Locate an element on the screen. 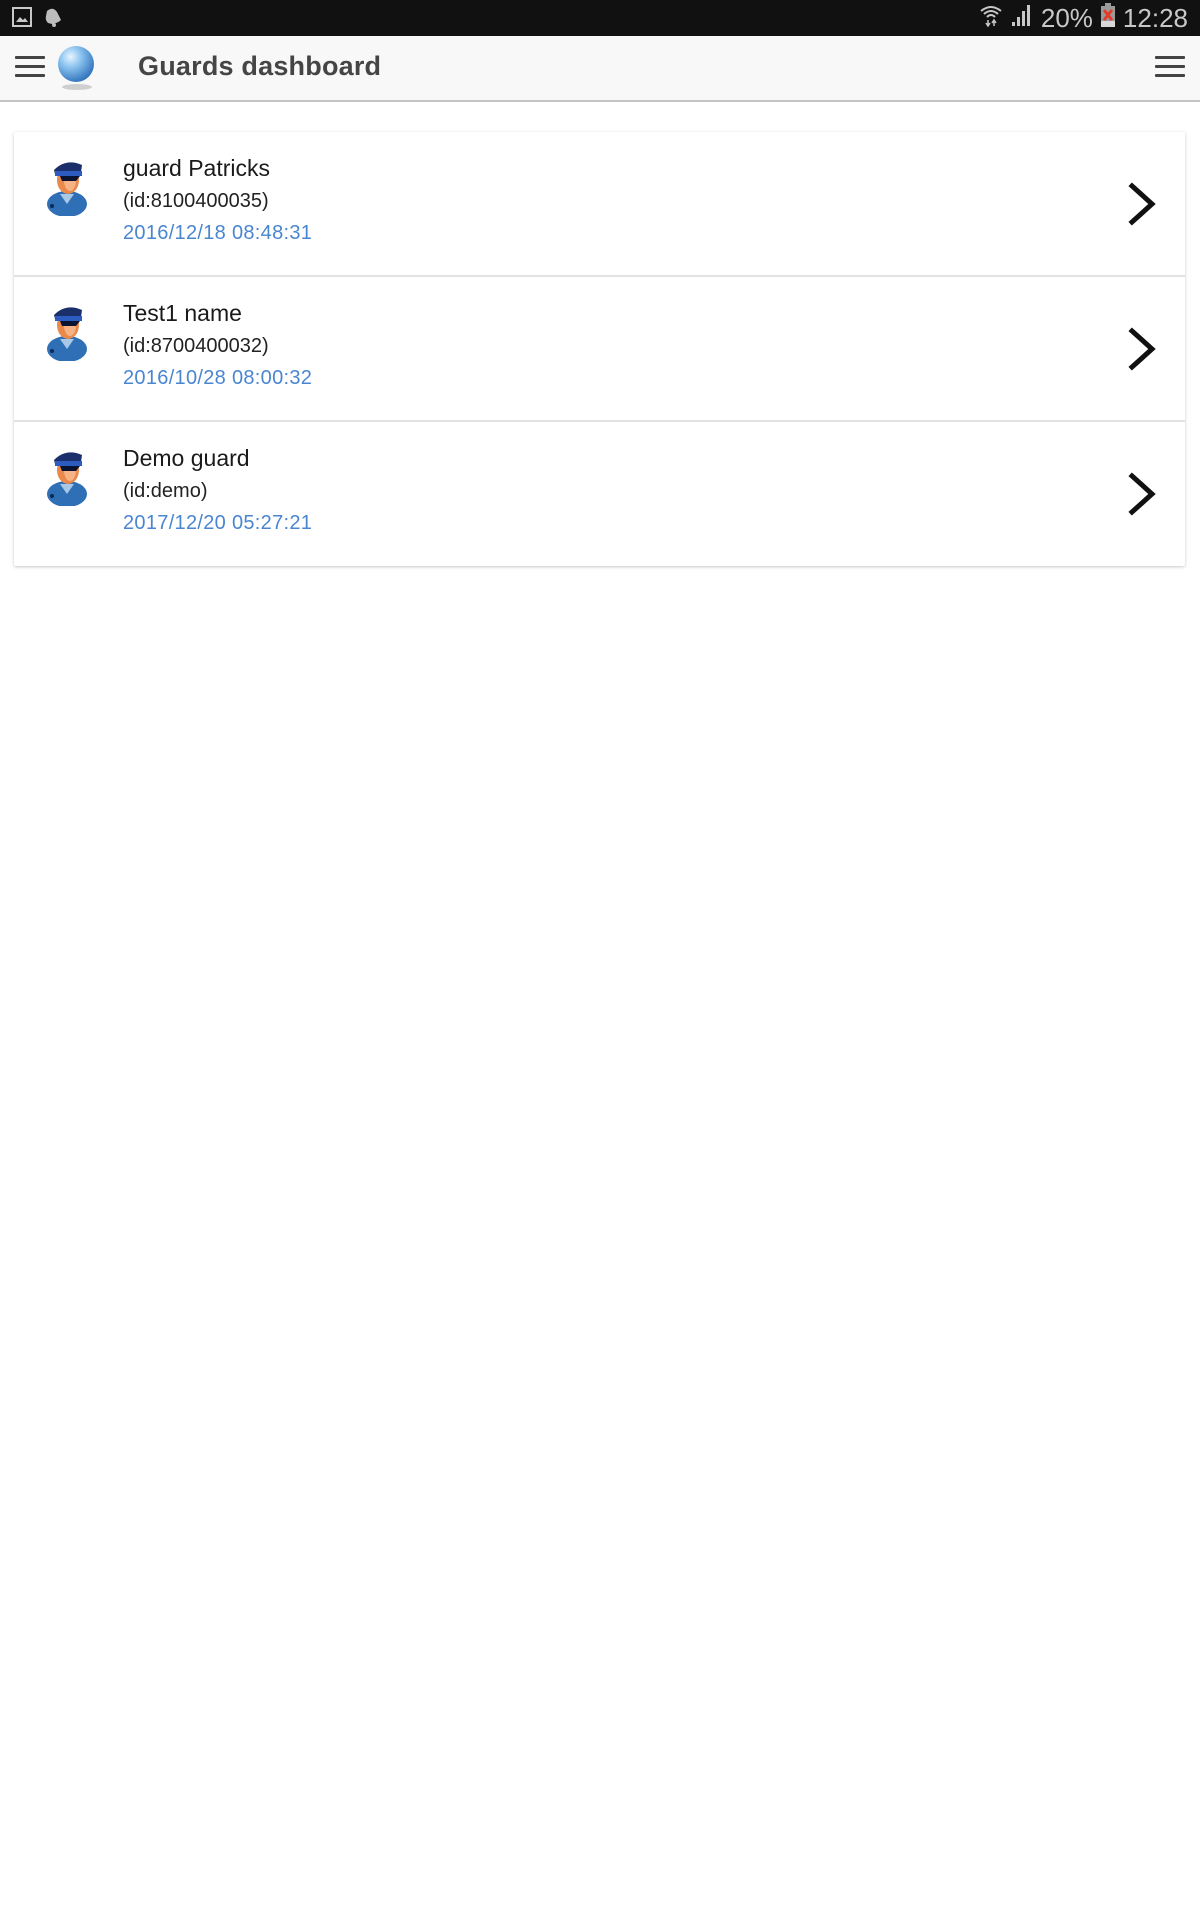  guard-name: Test1 name is located at coordinates (182, 313).